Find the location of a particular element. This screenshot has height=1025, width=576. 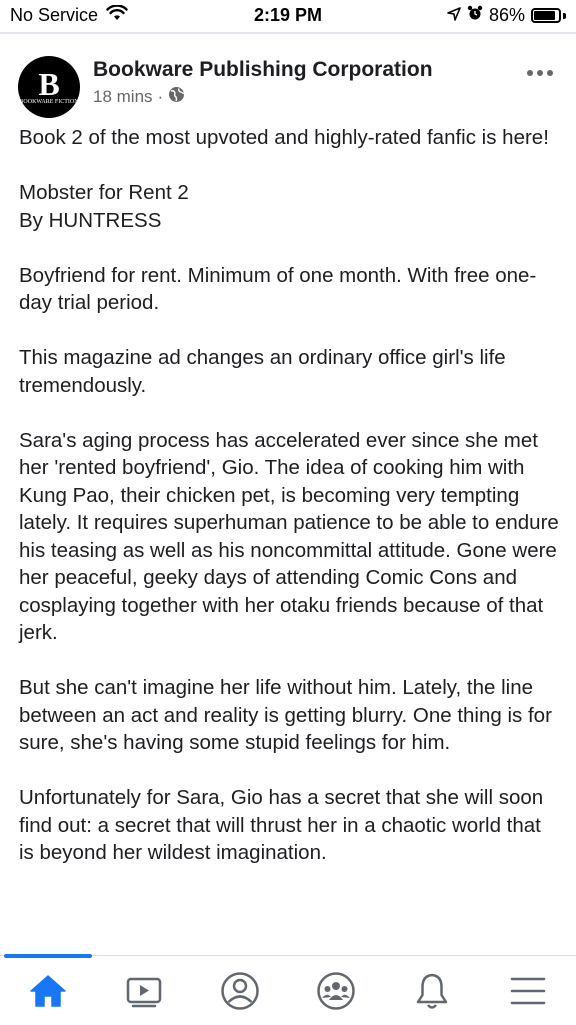

active-tab-indicator is located at coordinates (48, 956).